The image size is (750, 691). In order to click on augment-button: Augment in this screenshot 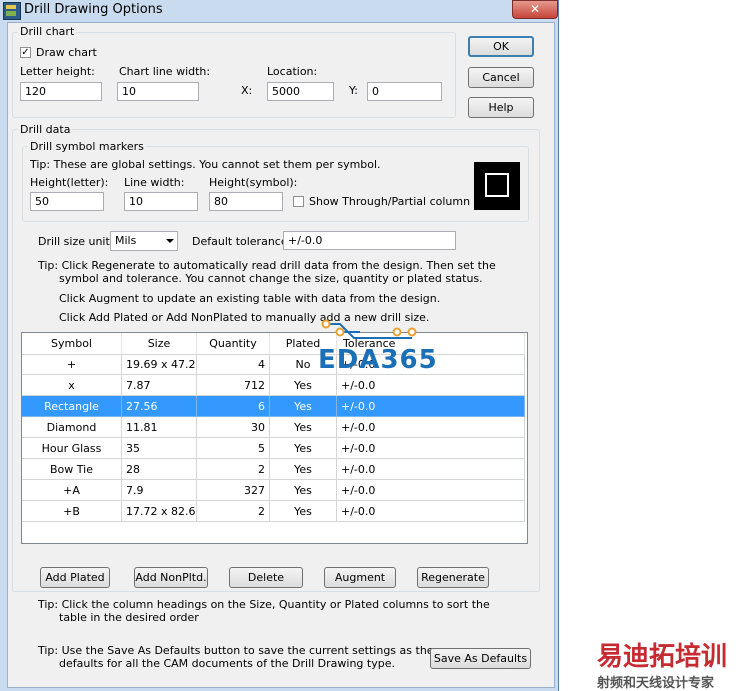, I will do `click(360, 577)`.